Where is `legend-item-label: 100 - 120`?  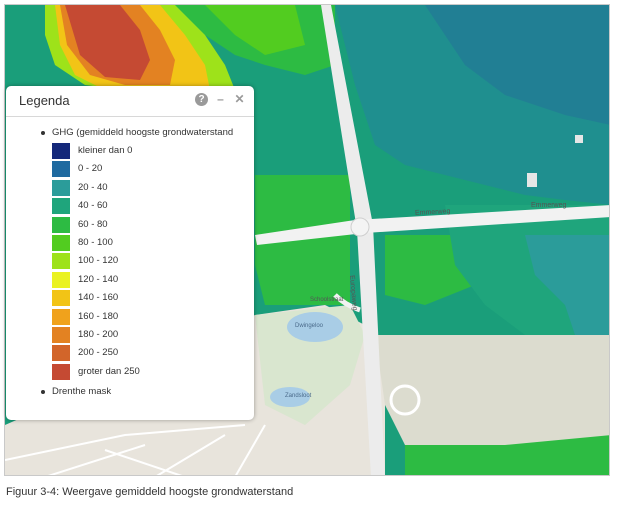
legend-item-label: 100 - 120 is located at coordinates (98, 261).